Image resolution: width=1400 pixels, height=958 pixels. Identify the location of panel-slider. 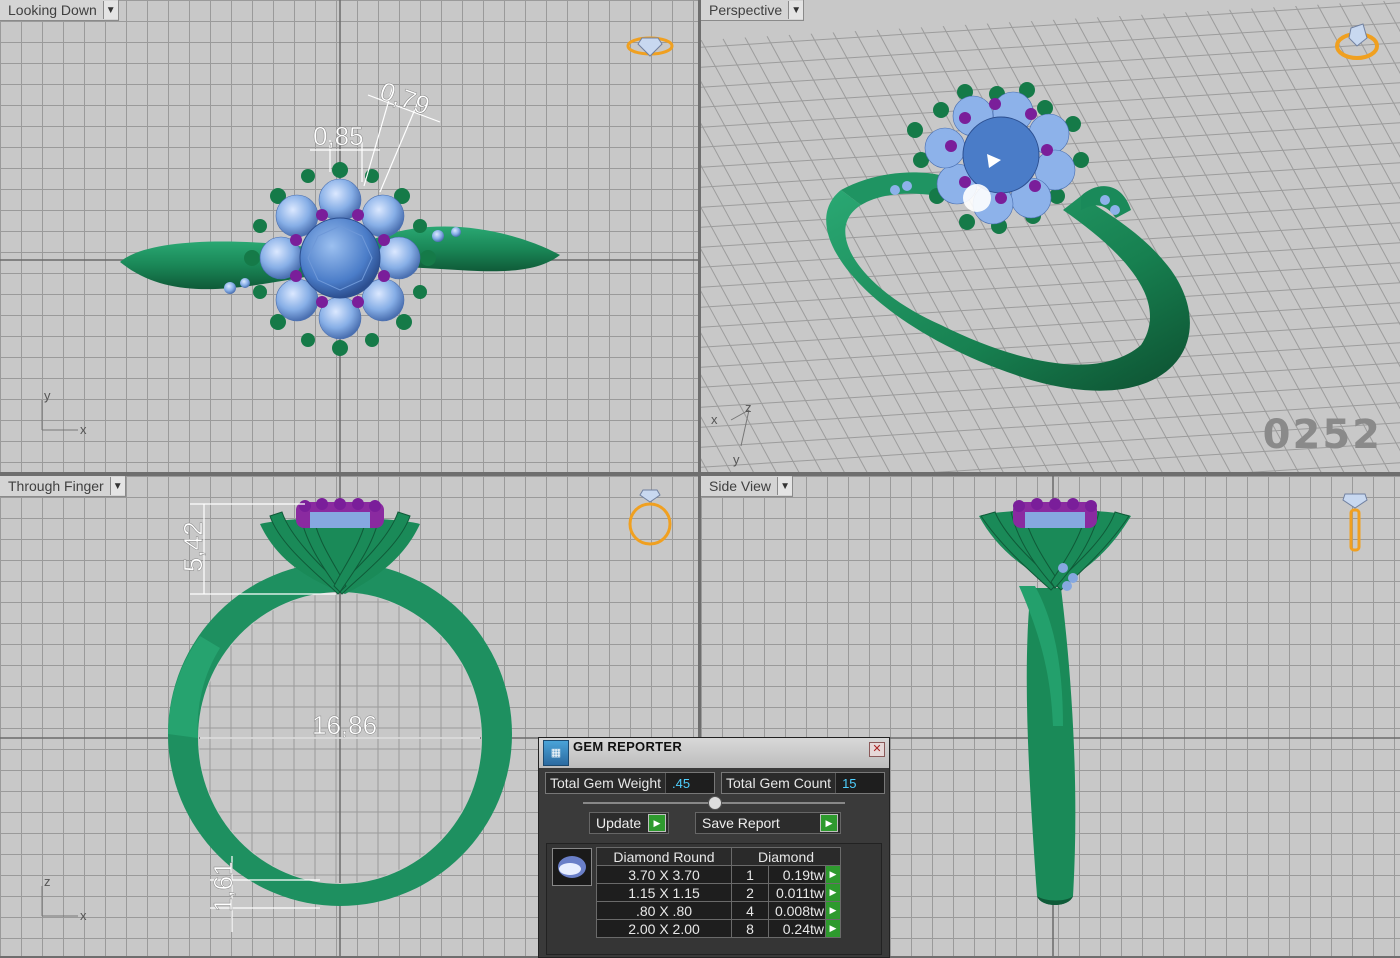
(714, 803).